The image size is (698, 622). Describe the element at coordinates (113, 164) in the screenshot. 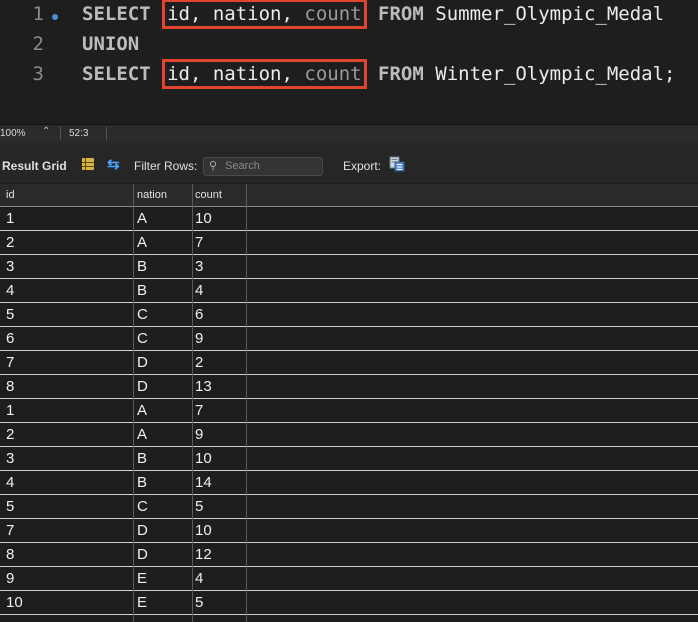

I see `refresh-icon: ⇆` at that location.